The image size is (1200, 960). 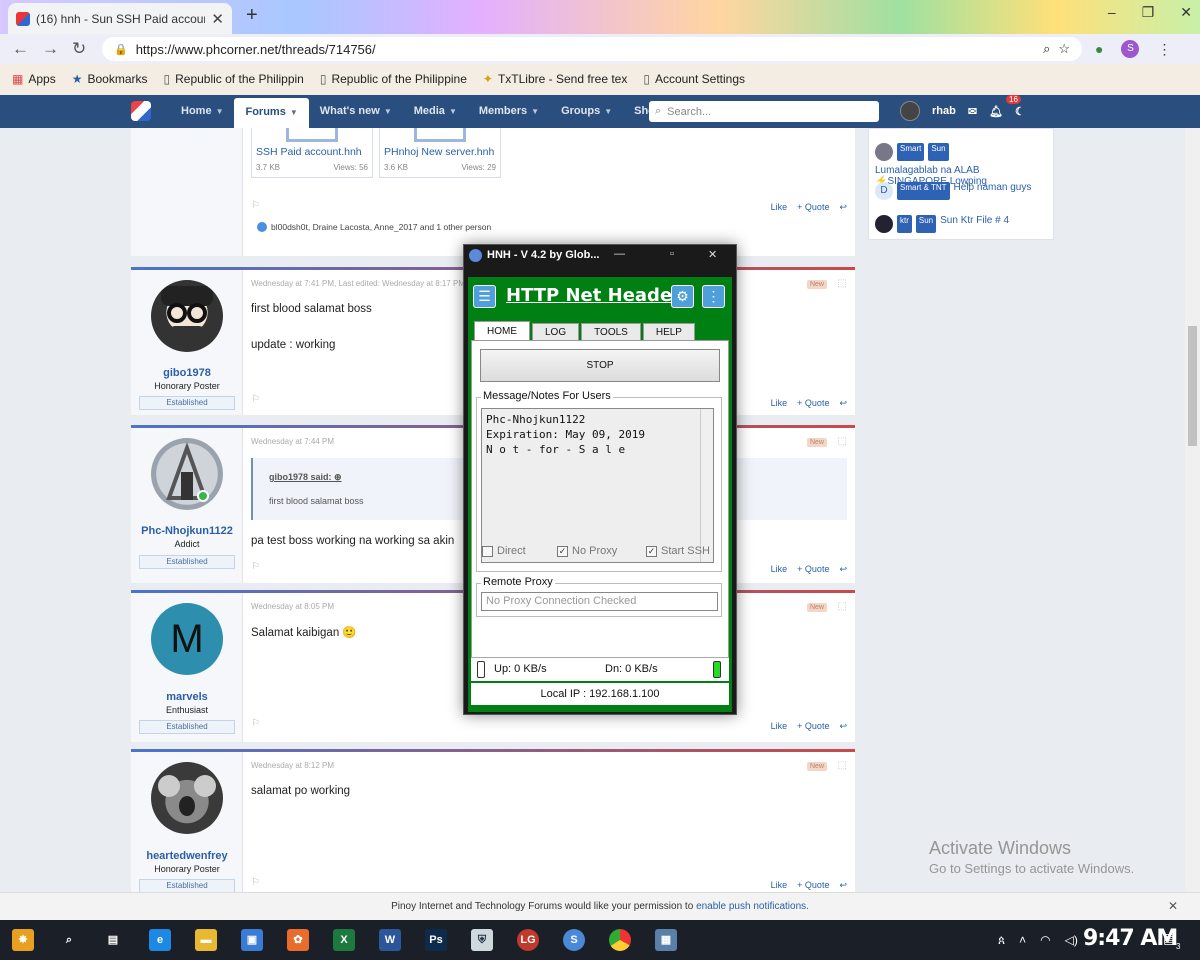 I want to click on forward-icon: →, so click(x=50, y=49).